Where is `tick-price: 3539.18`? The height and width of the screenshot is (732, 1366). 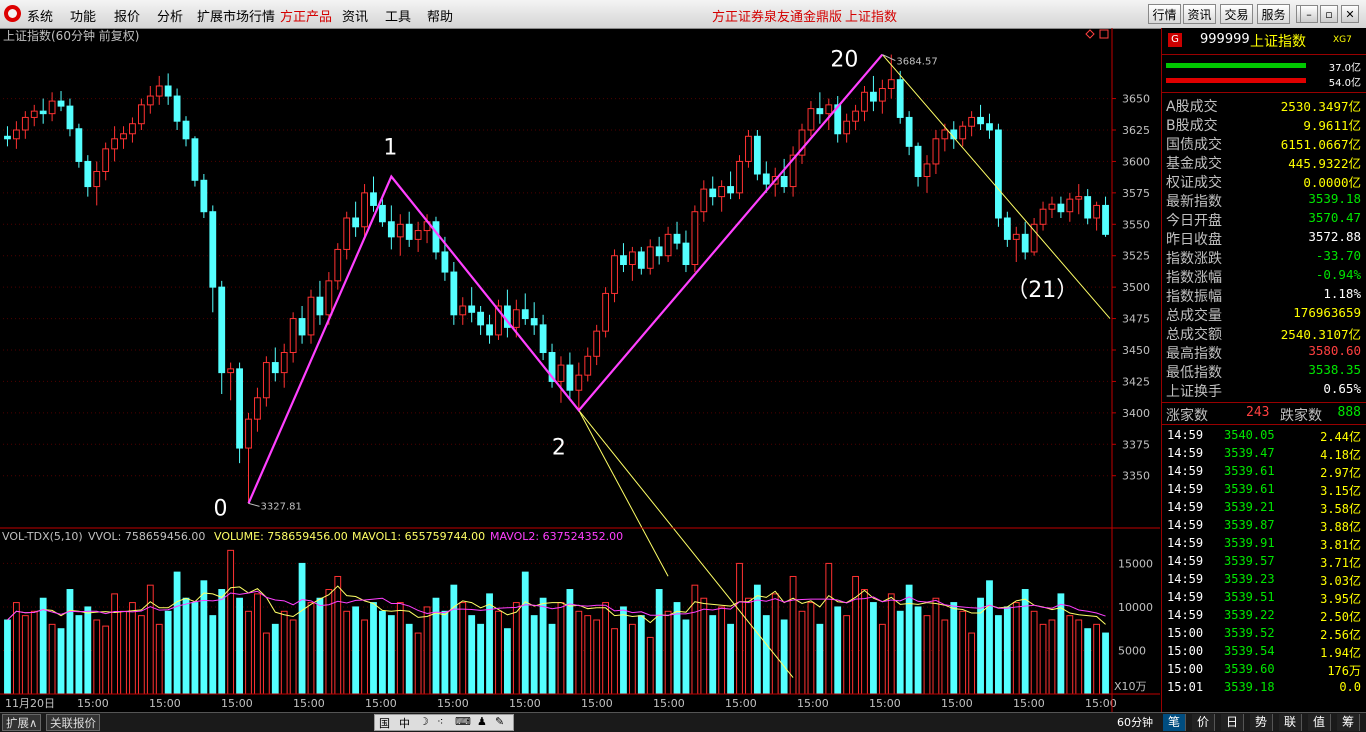 tick-price: 3539.18 is located at coordinates (1249, 687).